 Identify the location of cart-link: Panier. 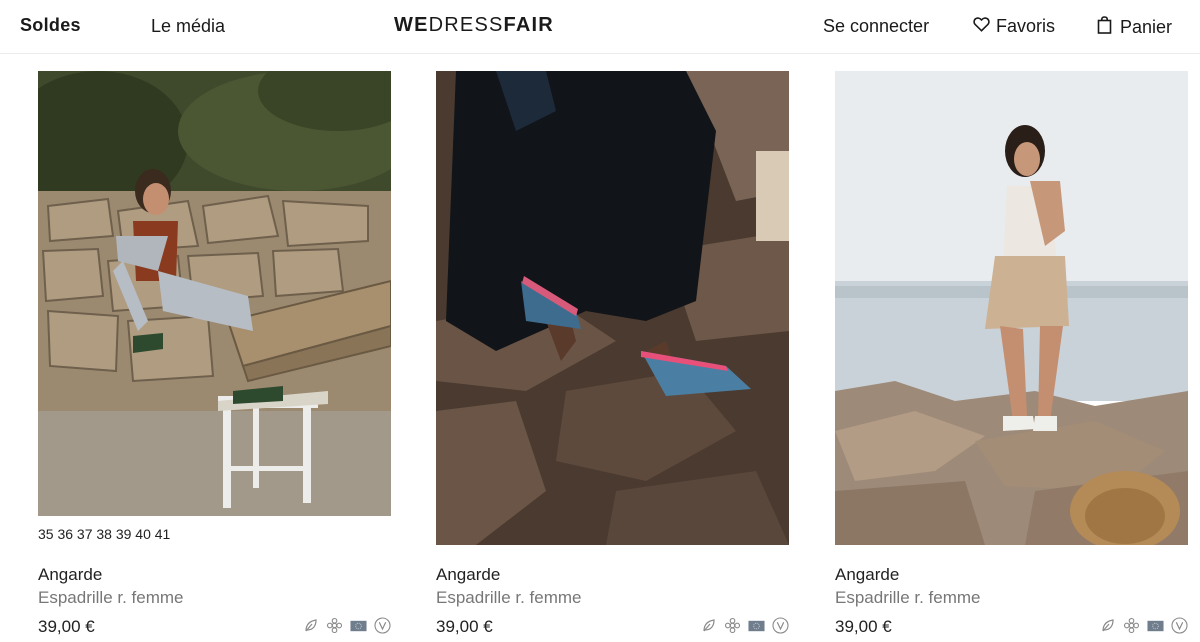
(1134, 27).